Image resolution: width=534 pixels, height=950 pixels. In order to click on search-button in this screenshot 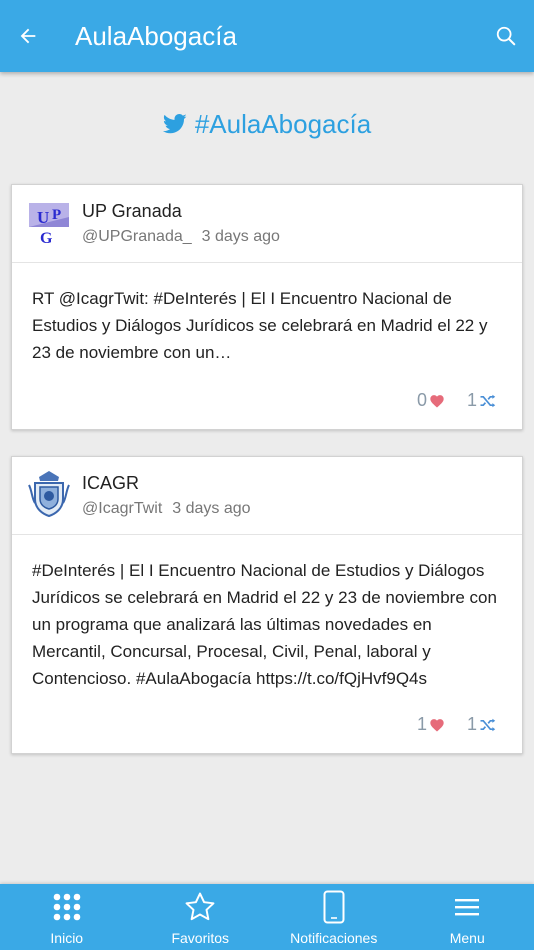, I will do `click(506, 36)`.